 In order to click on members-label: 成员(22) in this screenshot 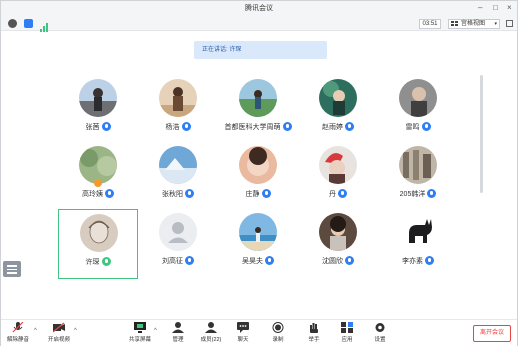, I will do `click(211, 340)`.